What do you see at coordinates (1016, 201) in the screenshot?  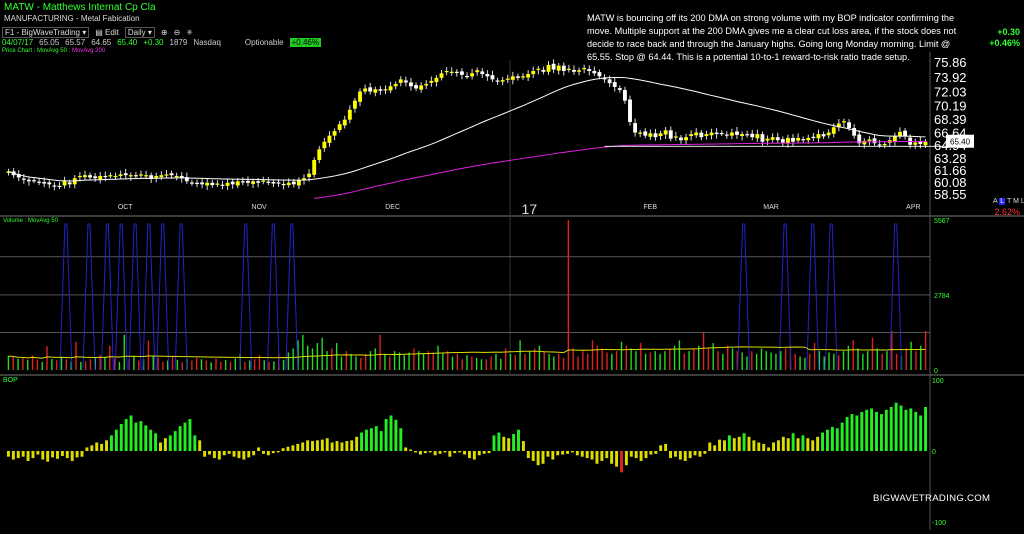 I see `side-tag-m: M` at bounding box center [1016, 201].